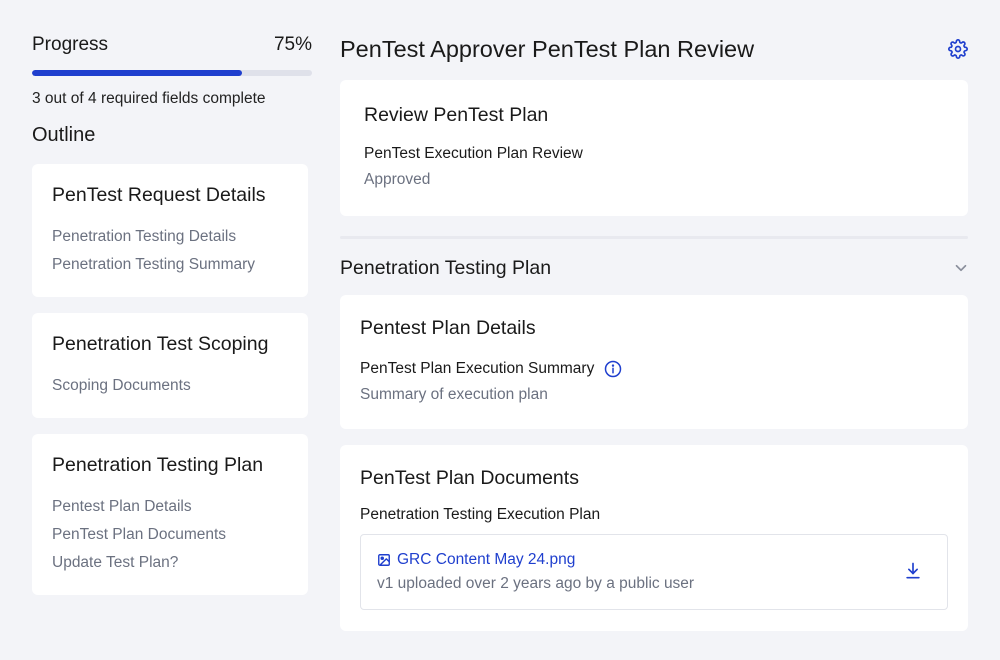 This screenshot has height=660, width=1000. Describe the element at coordinates (654, 237) in the screenshot. I see `section-divider` at that location.